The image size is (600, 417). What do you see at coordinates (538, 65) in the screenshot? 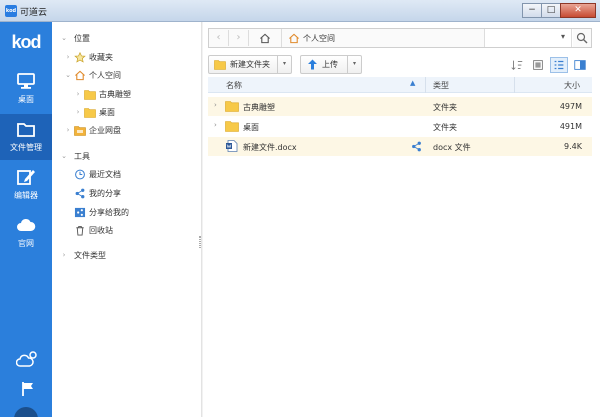
I see `grid-view-icon` at bounding box center [538, 65].